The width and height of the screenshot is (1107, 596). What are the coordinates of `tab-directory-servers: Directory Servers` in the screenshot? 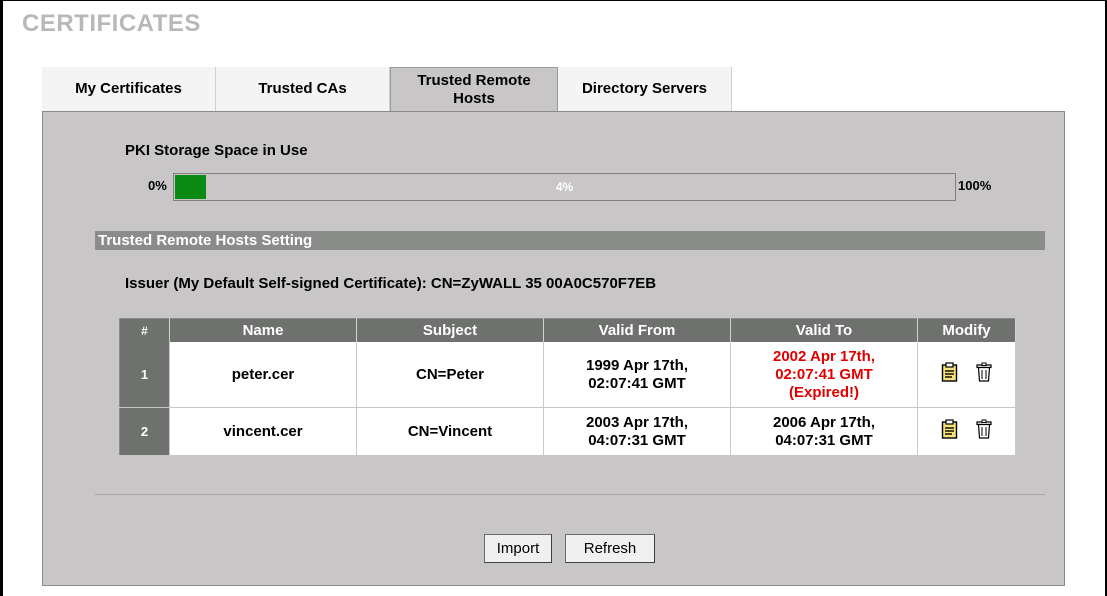 It's located at (645, 89).